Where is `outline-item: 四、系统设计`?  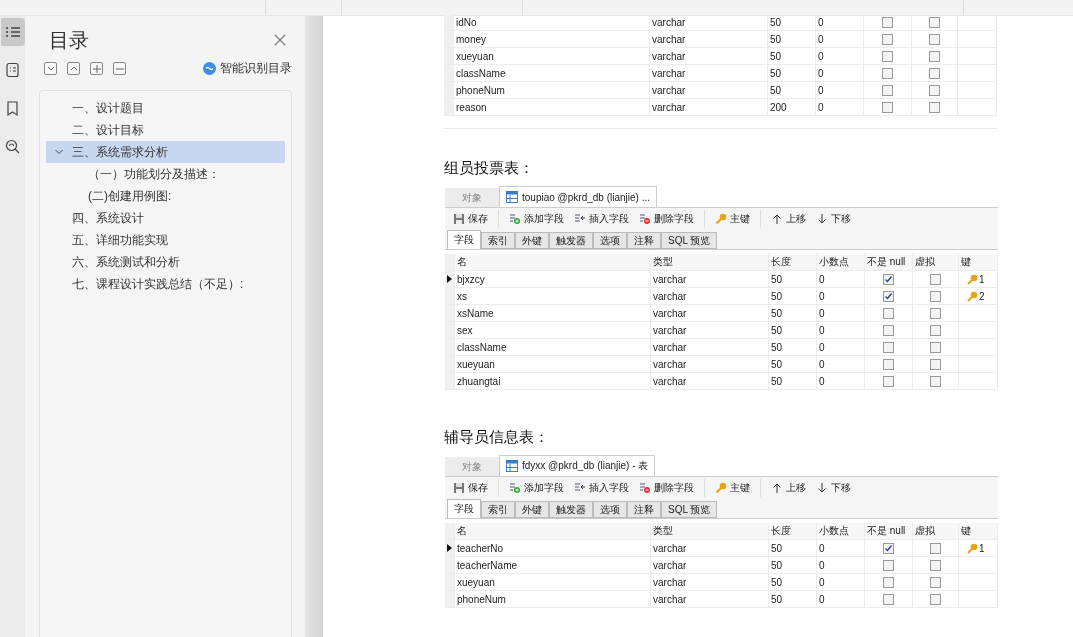
outline-item: 四、系统设计 is located at coordinates (165, 218).